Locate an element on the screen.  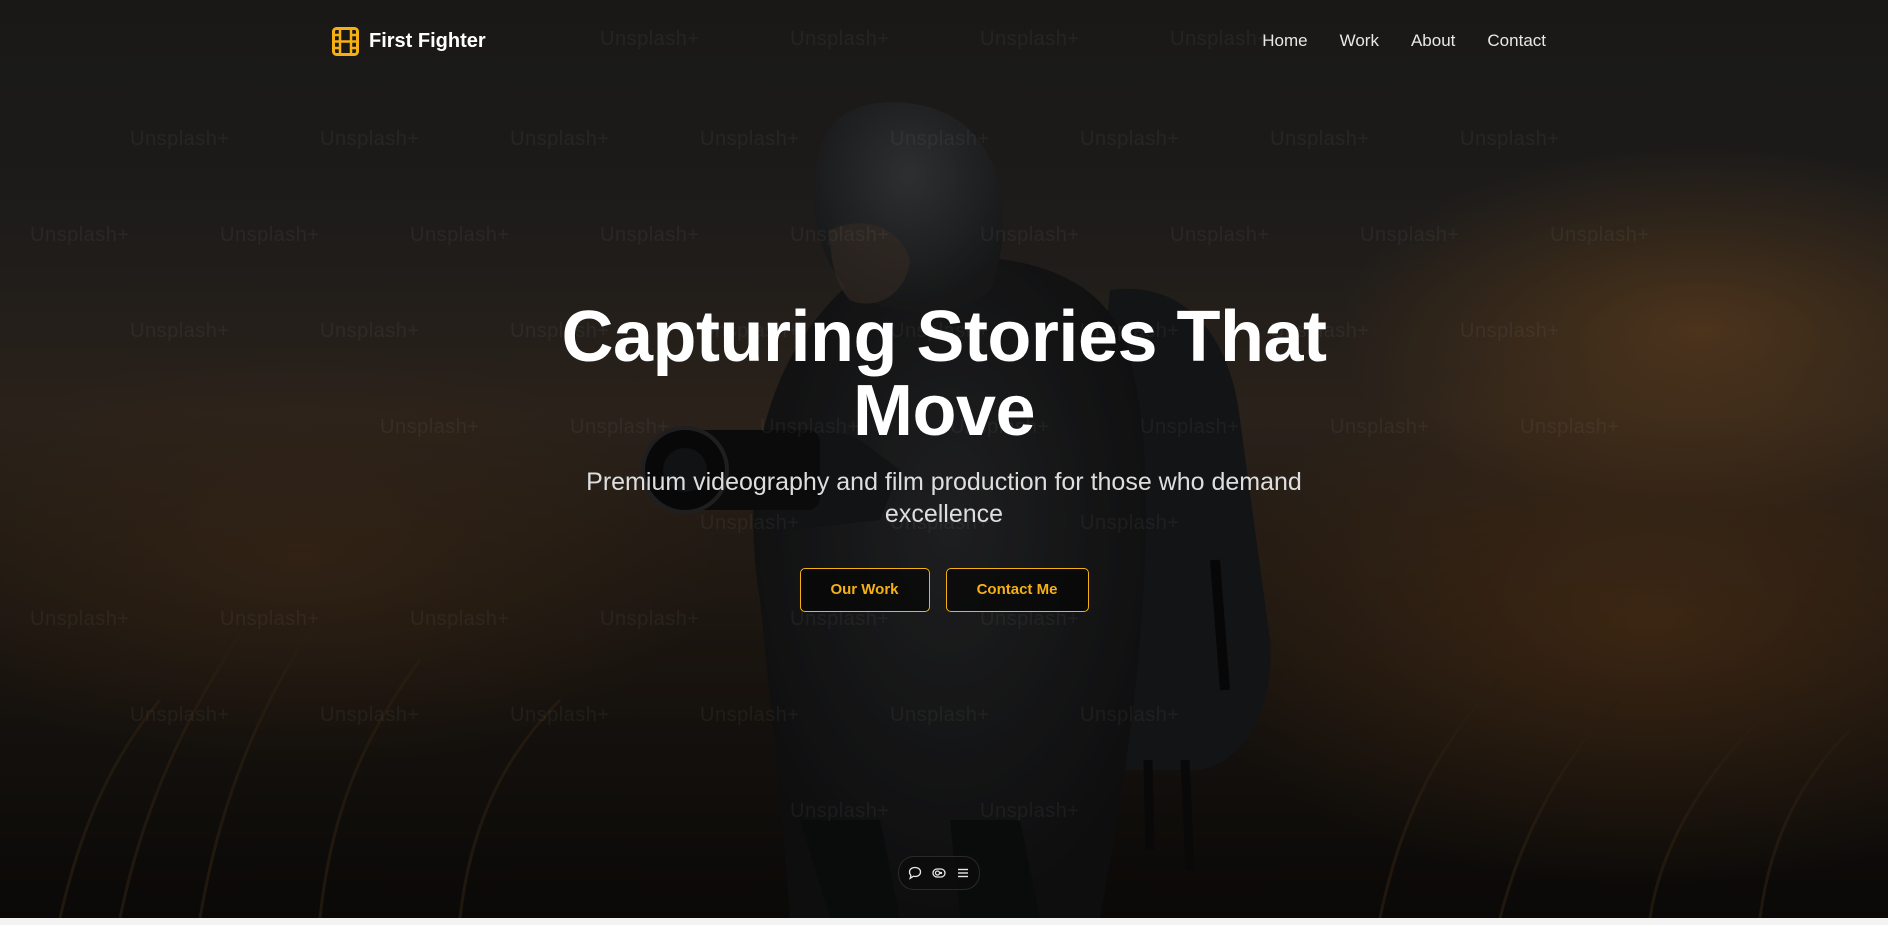
cta-row: Our Work Contact Me is located at coordinates (944, 590).